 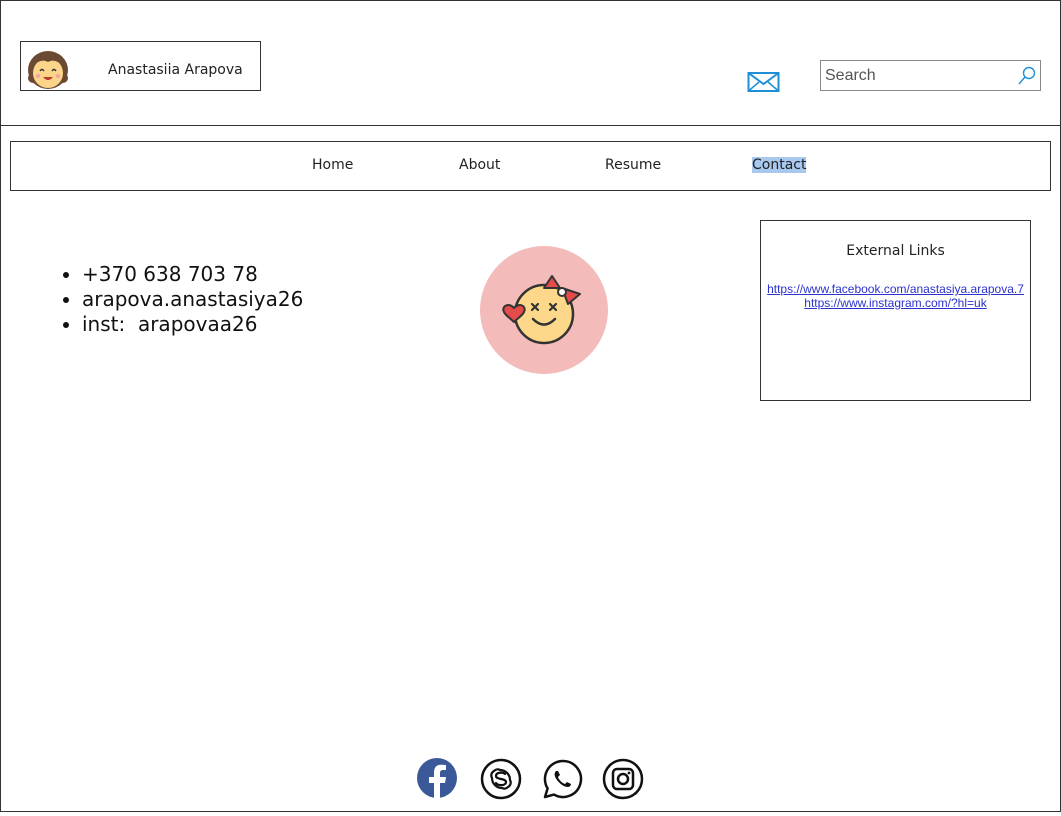 I want to click on brand-box: Anastasiia Arapova, so click(x=140, y=66).